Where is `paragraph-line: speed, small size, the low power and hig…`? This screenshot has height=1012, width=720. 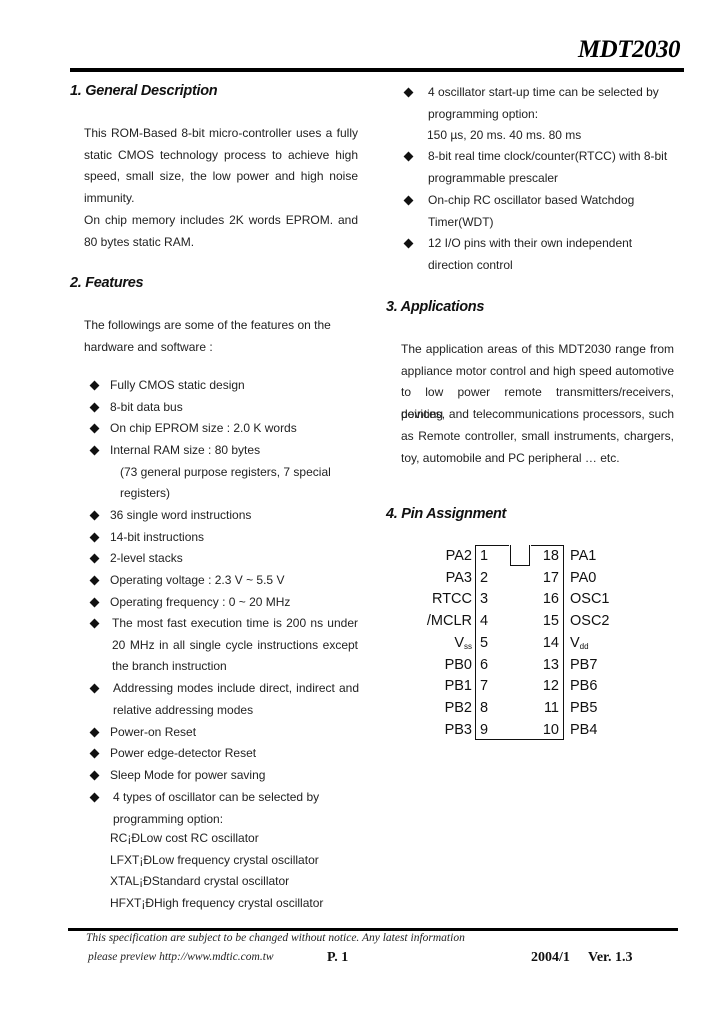 paragraph-line: speed, small size, the low power and hig… is located at coordinates (221, 176).